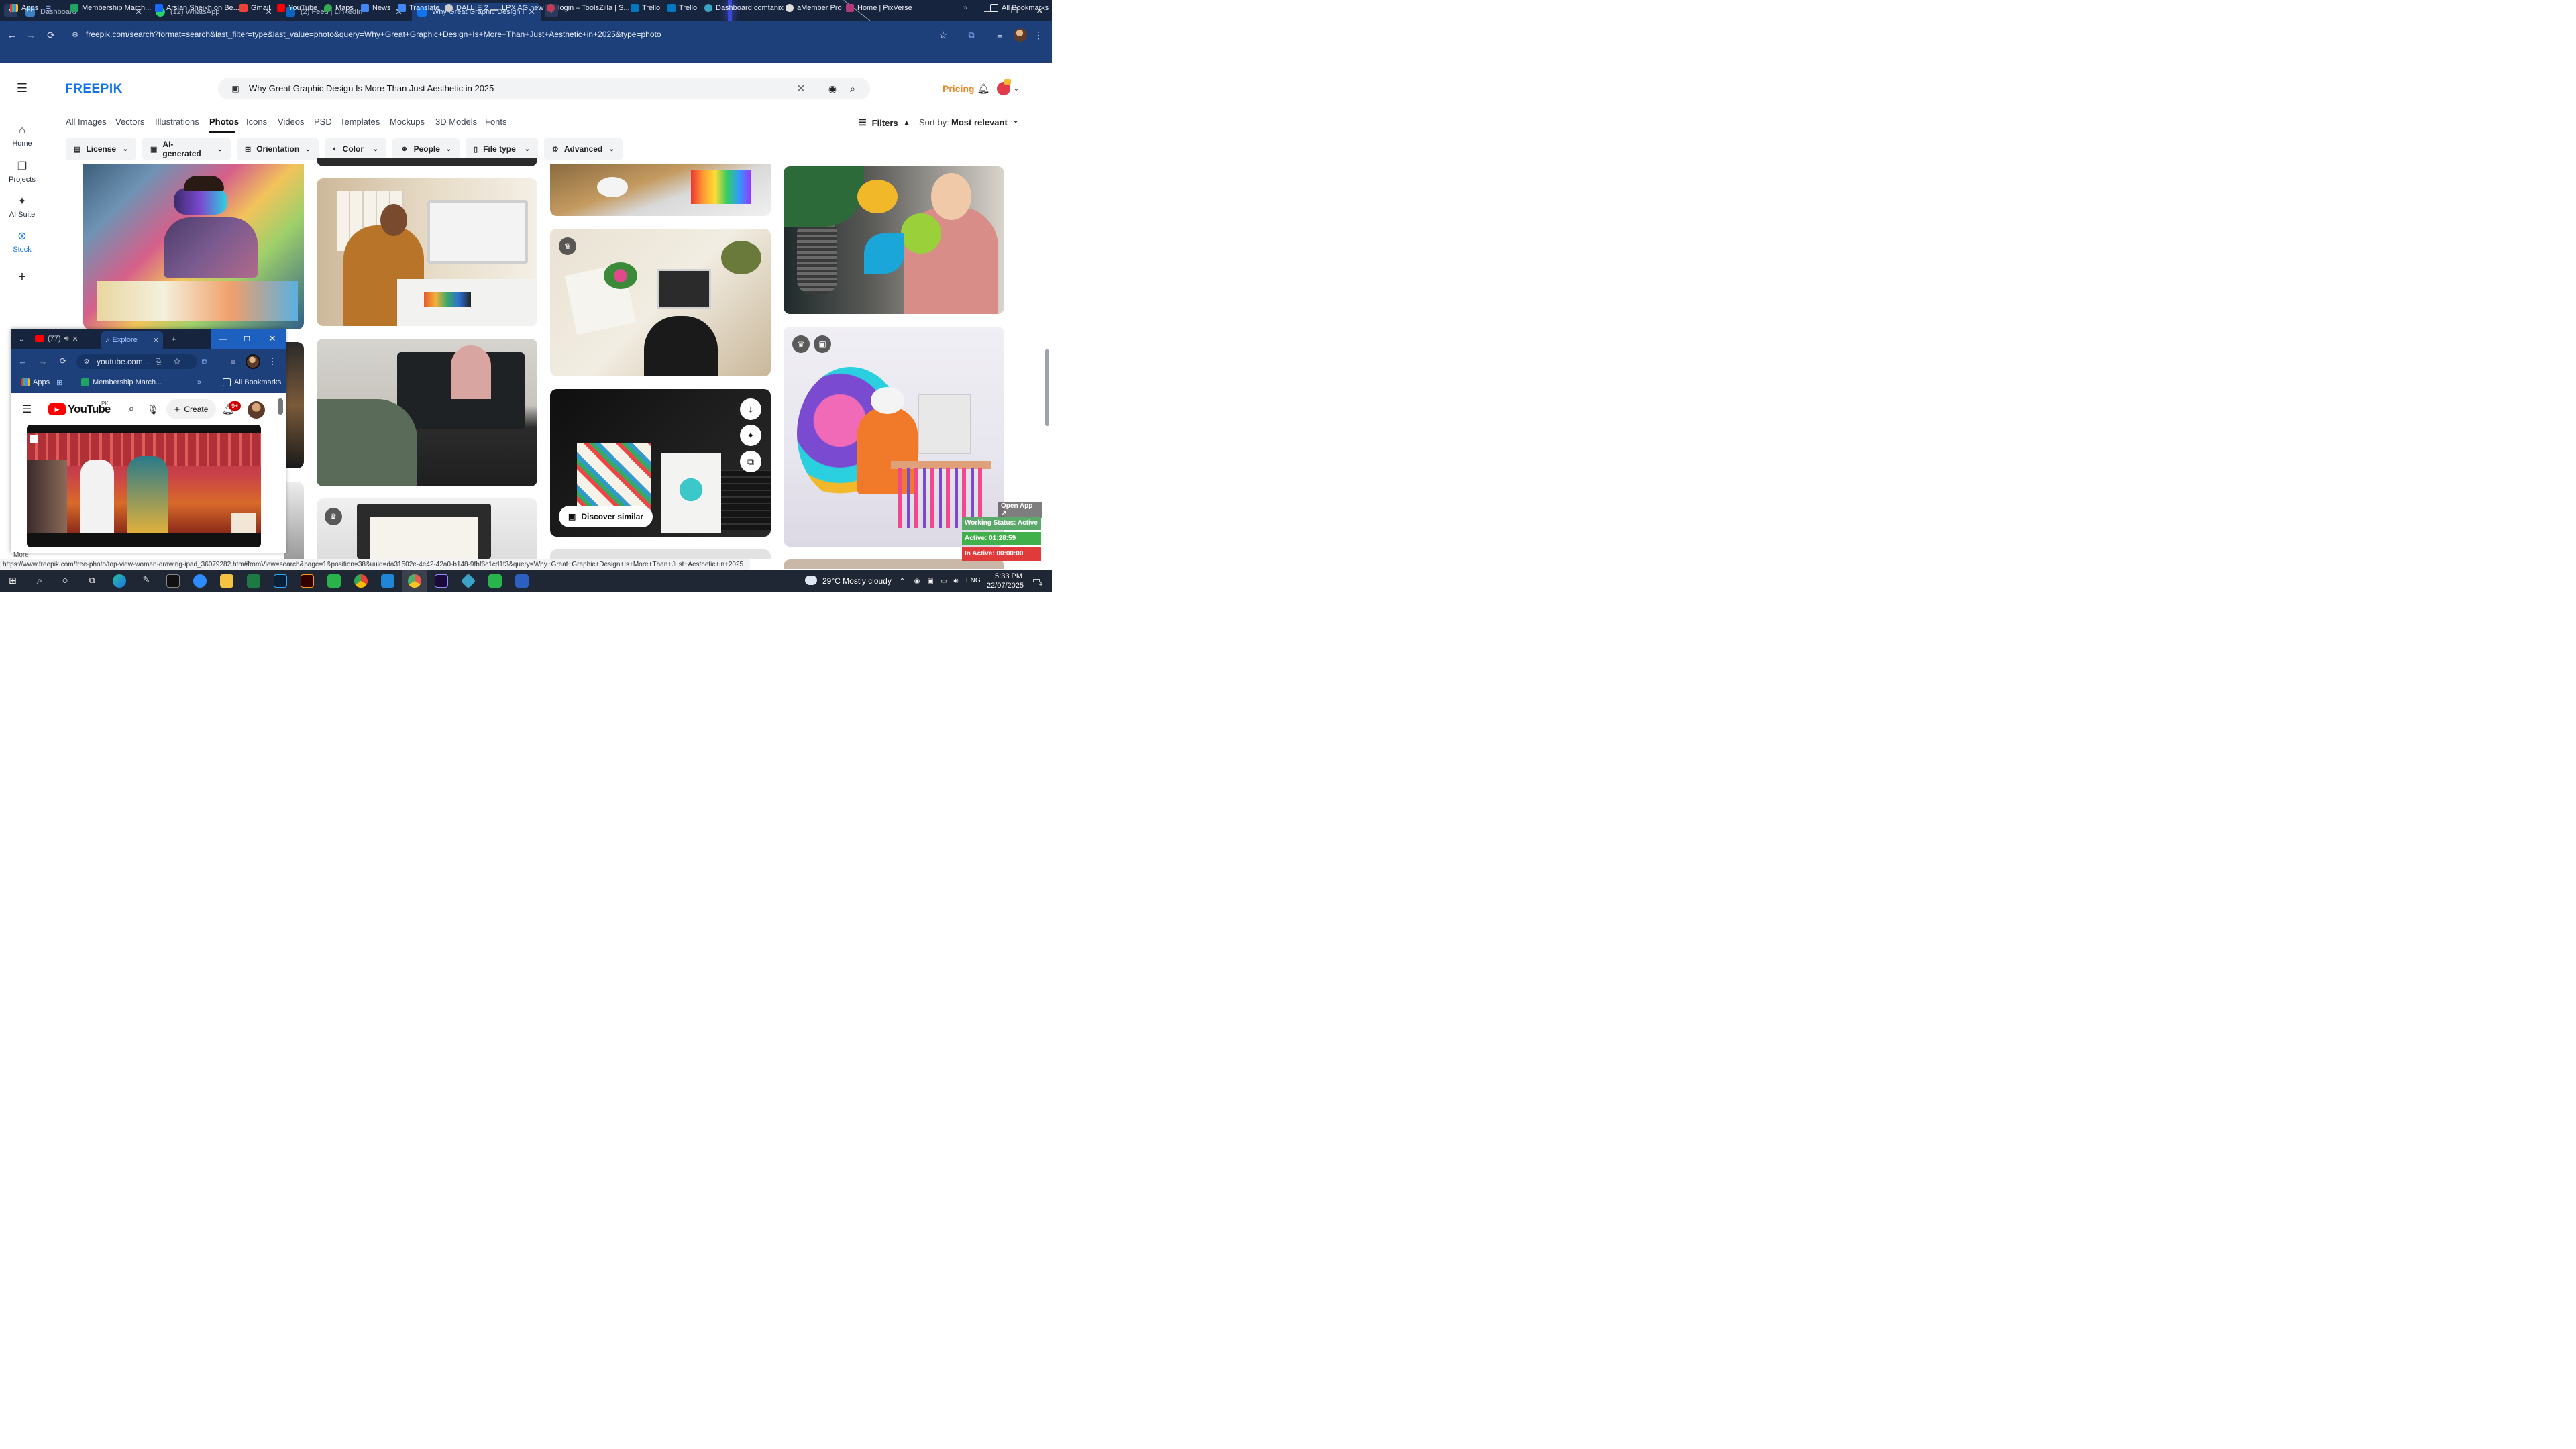 This screenshot has width=2576, height=1449. I want to click on tab-psd: PSD, so click(323, 122).